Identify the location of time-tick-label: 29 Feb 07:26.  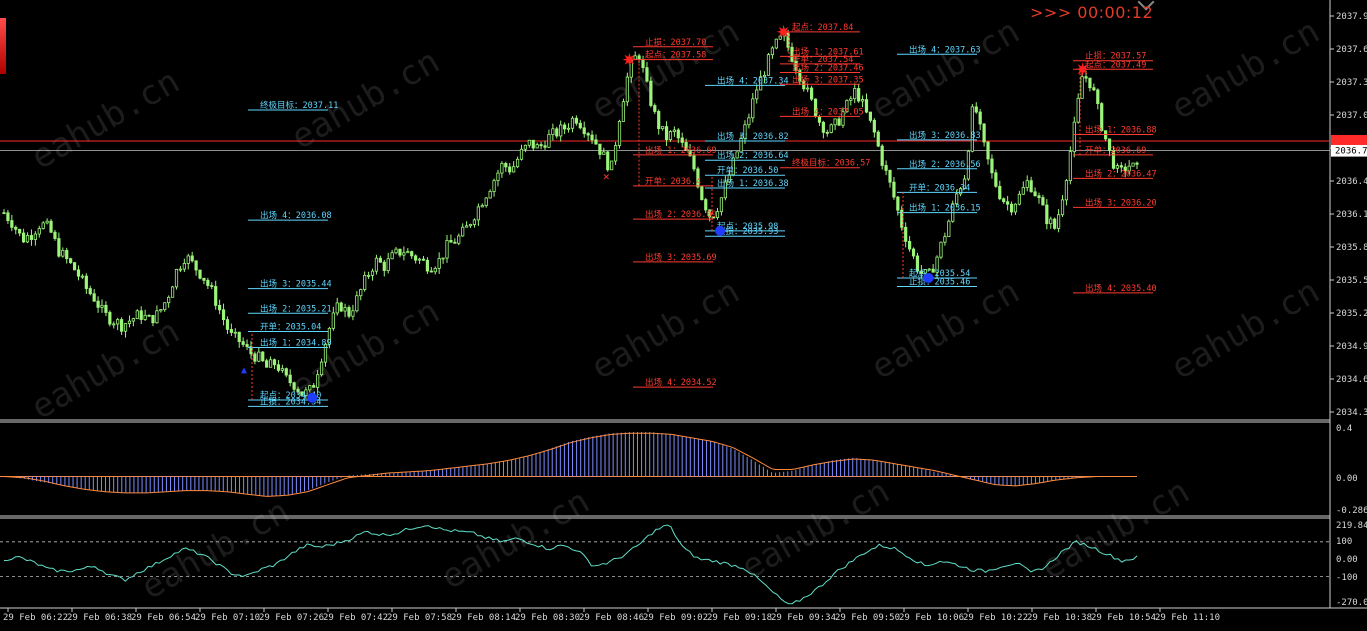
(291, 618).